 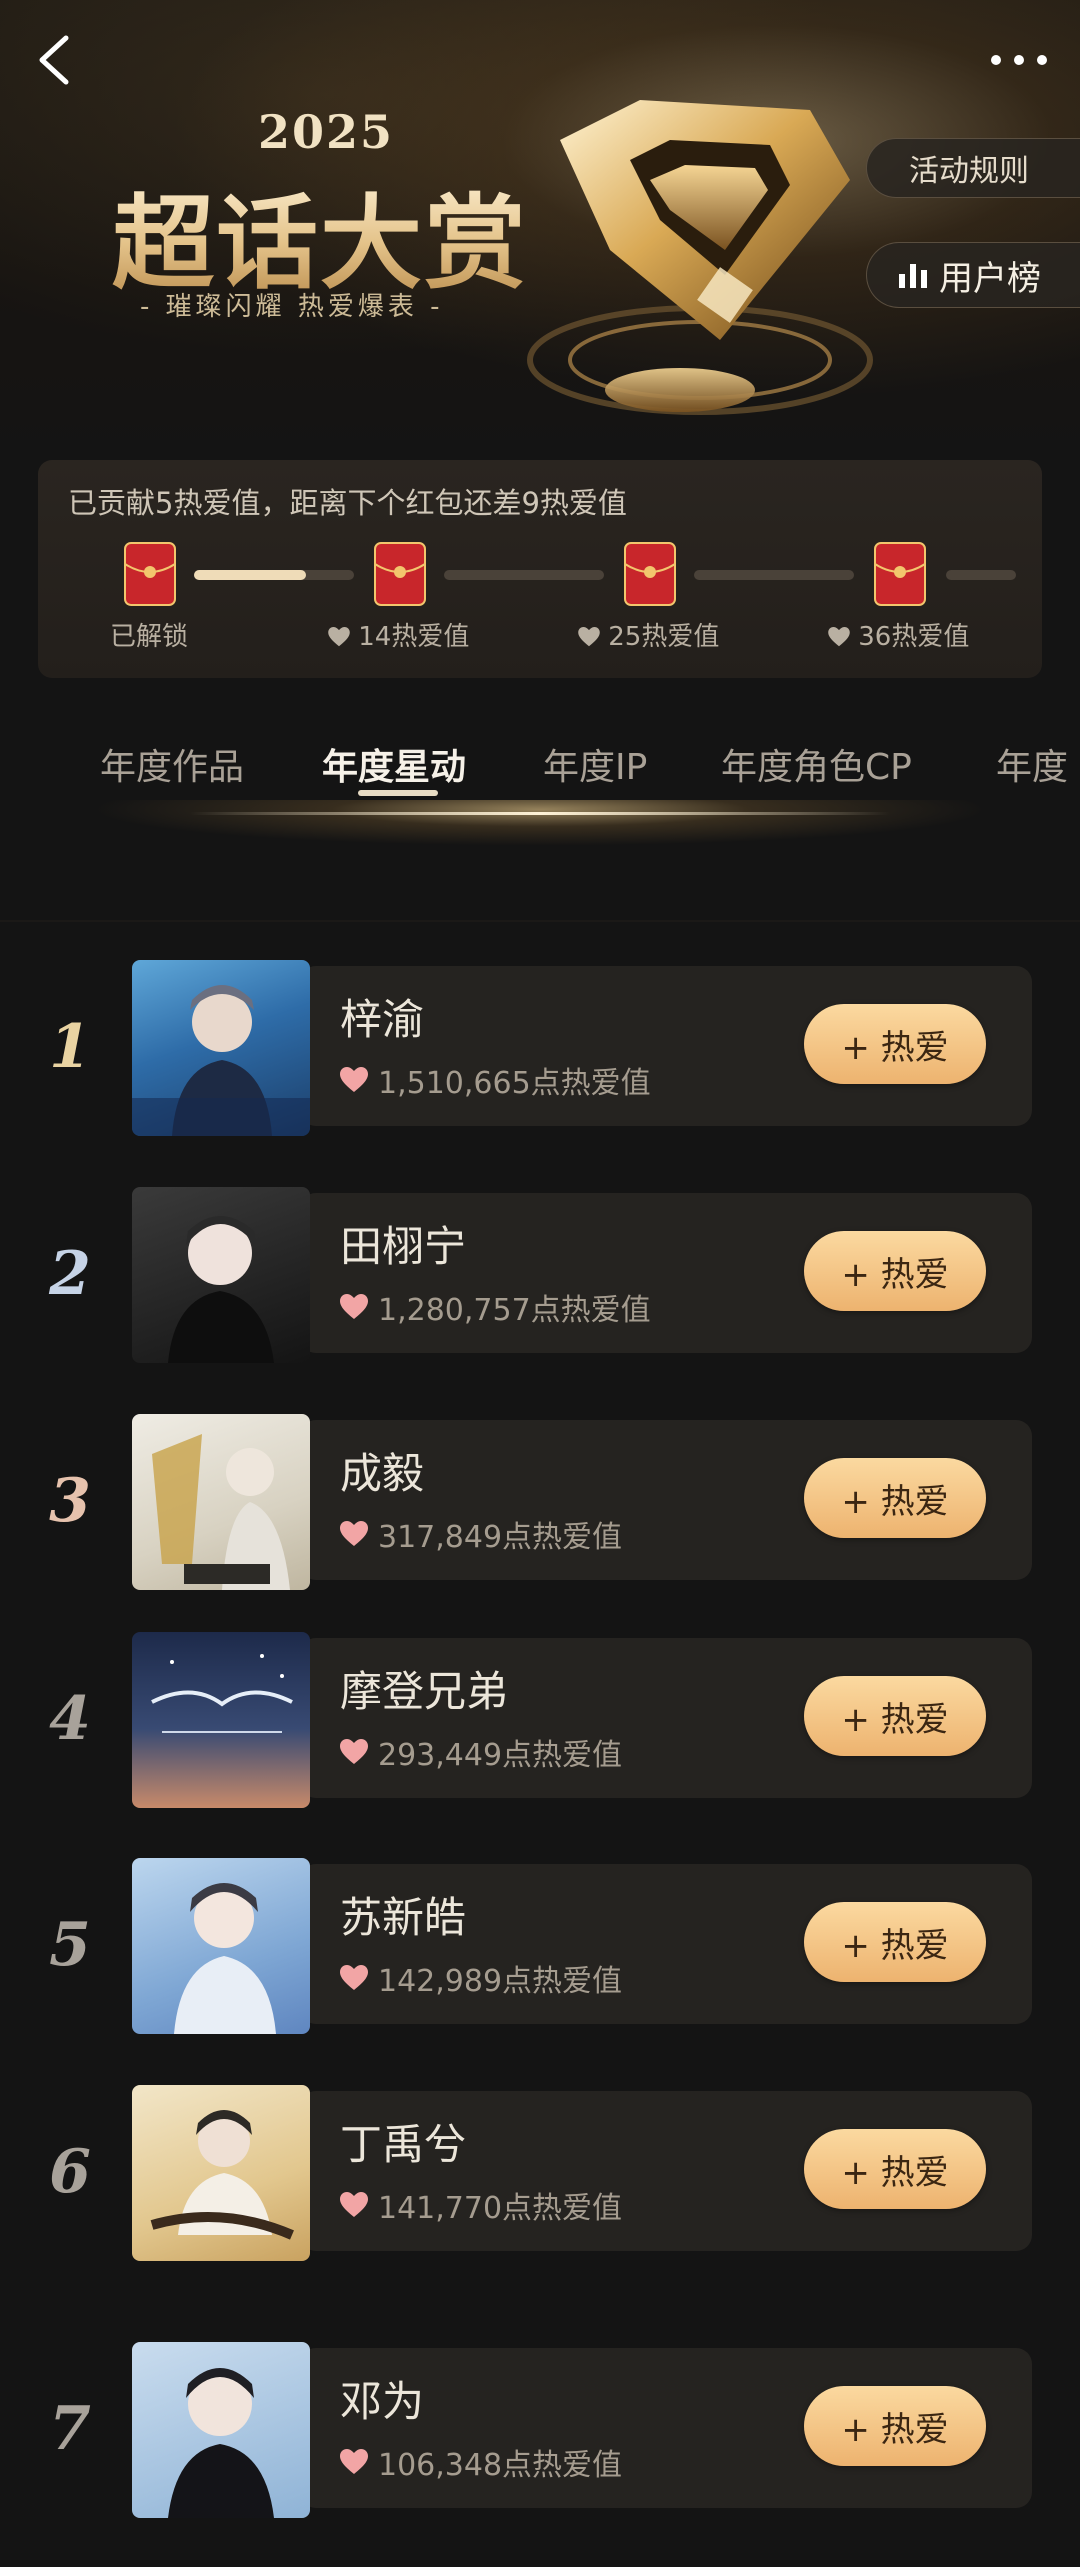 I want to click on heat-score: 1,510,665点热爱值, so click(x=495, y=1080).